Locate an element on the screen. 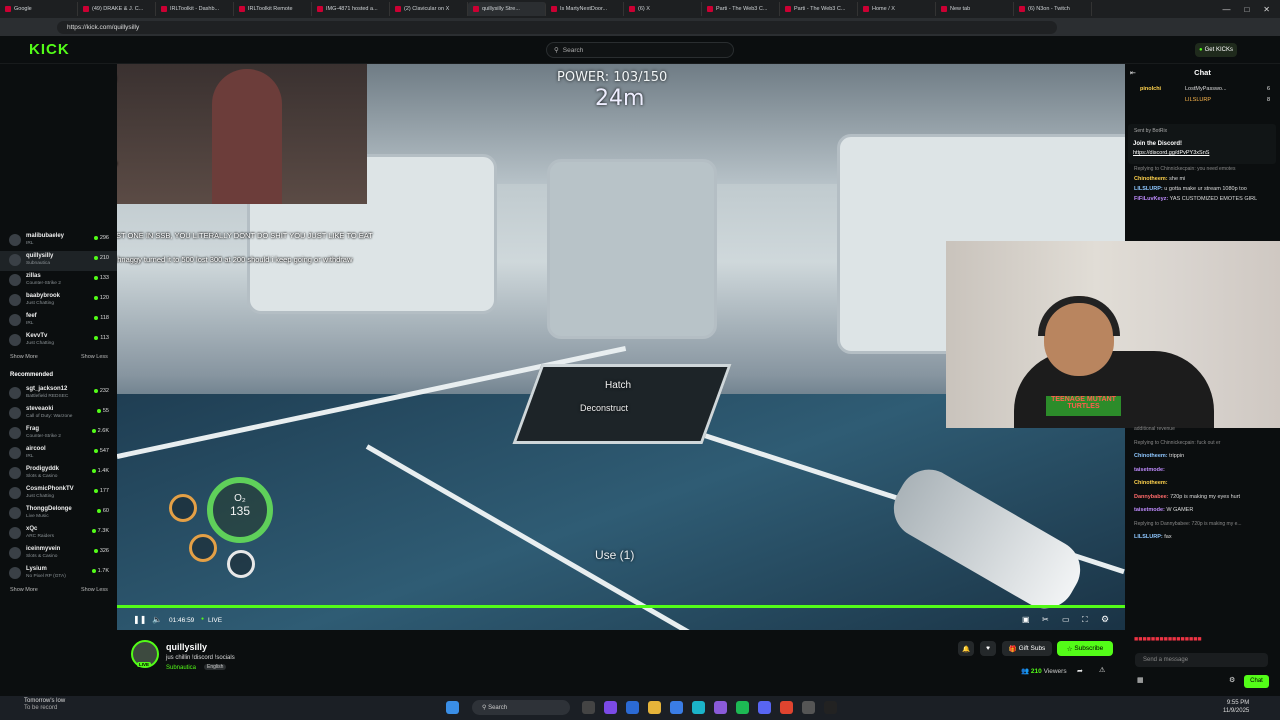 The height and width of the screenshot is (720, 1280). browser-tab: IRLToolkit Remote is located at coordinates (273, 9).